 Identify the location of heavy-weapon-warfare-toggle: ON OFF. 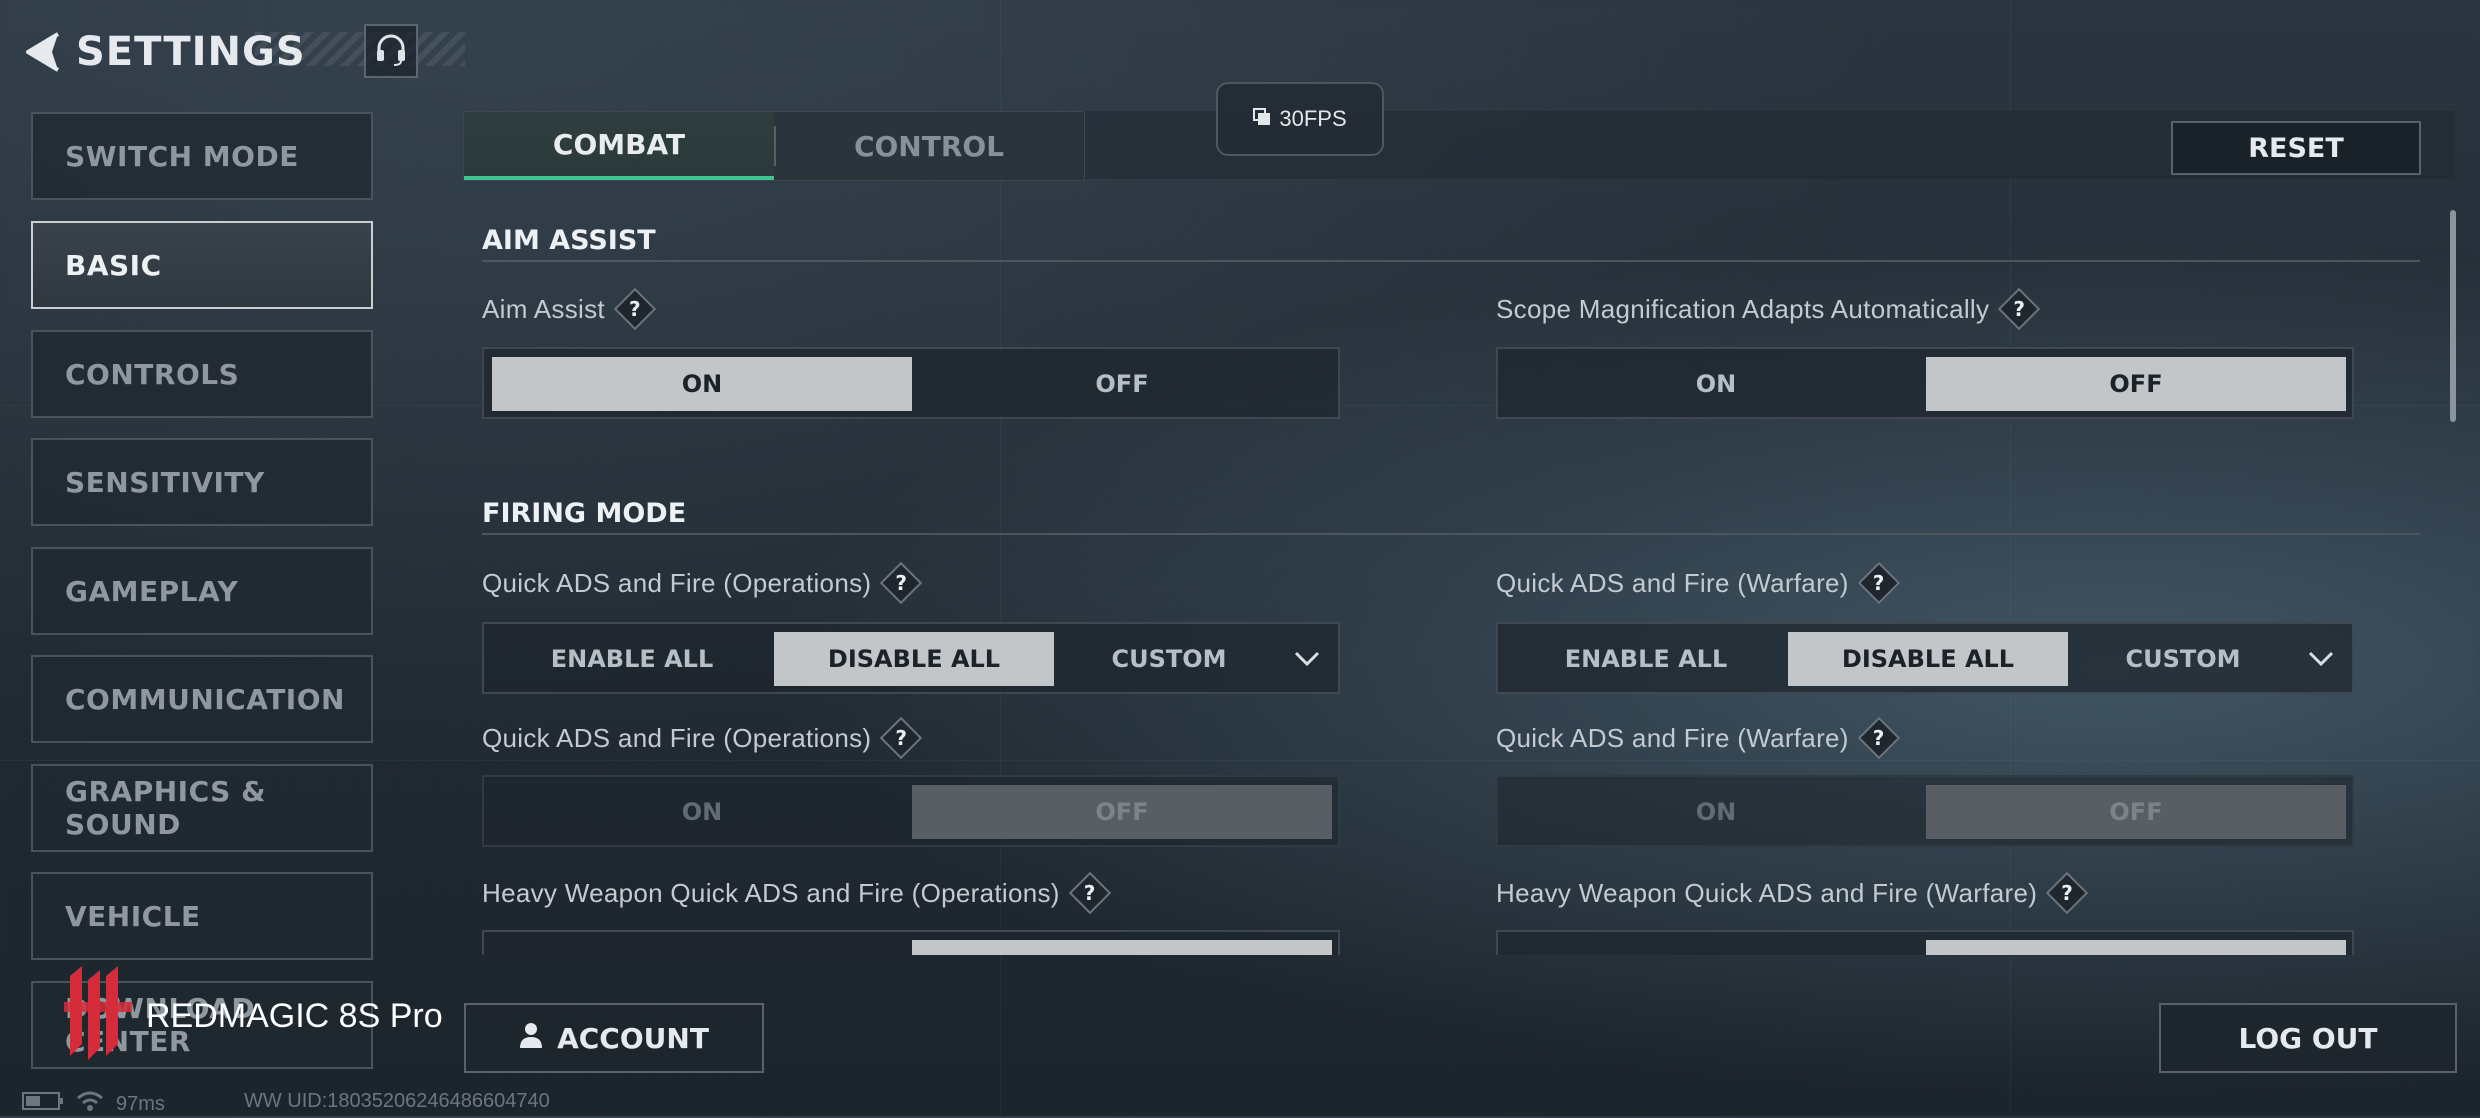
(1925, 942).